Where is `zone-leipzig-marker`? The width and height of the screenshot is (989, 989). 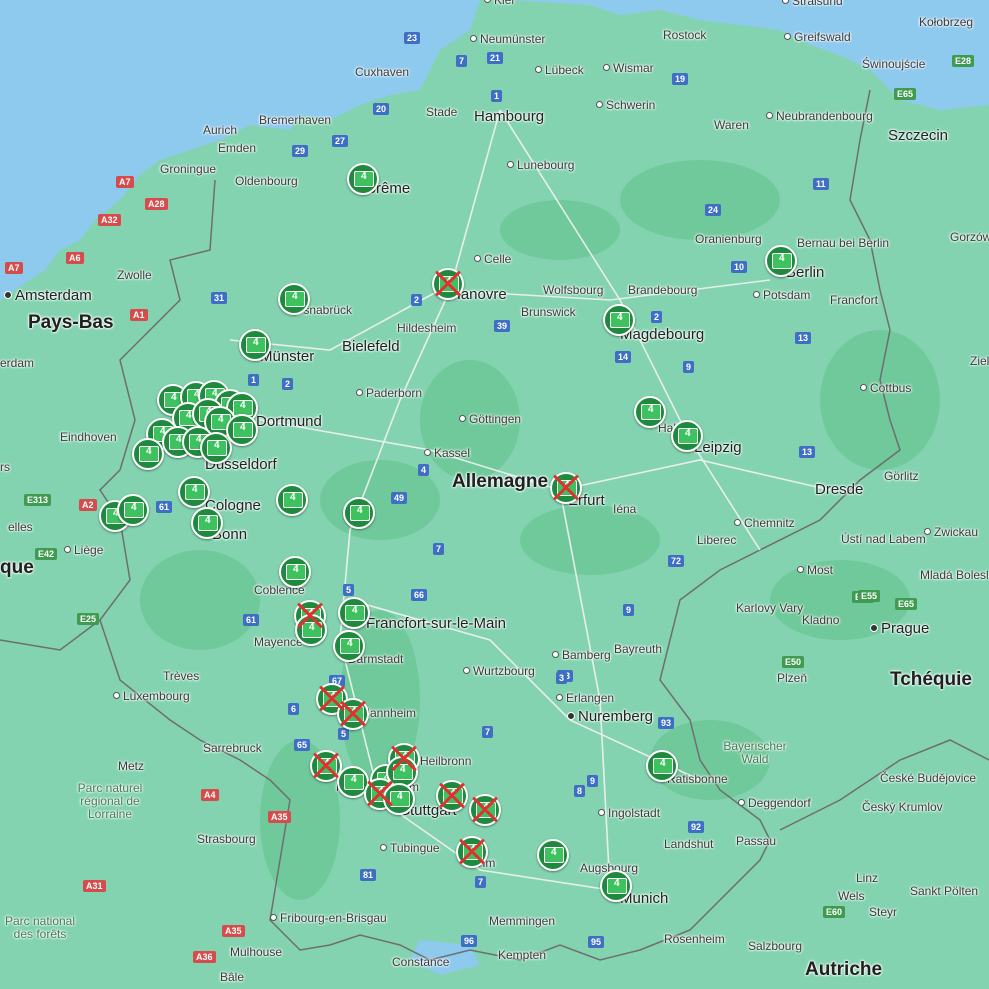 zone-leipzig-marker is located at coordinates (687, 436).